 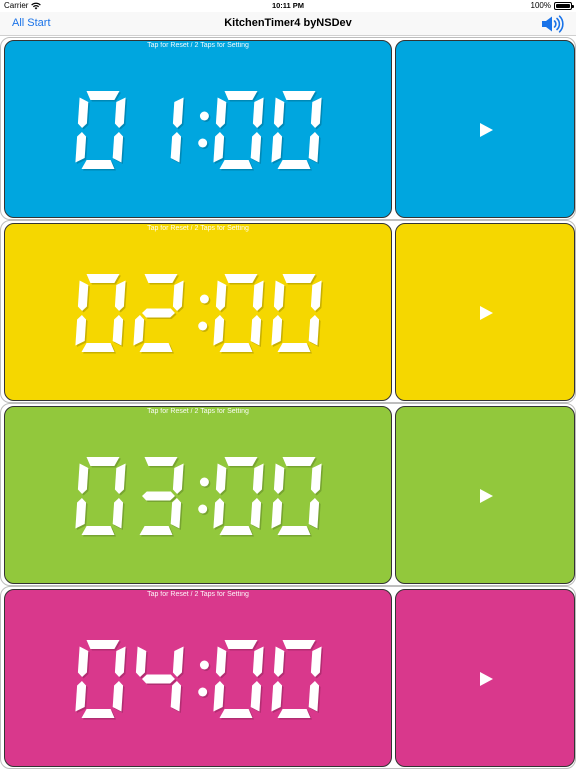 I want to click on status-time: 10:11 PM, so click(x=288, y=5).